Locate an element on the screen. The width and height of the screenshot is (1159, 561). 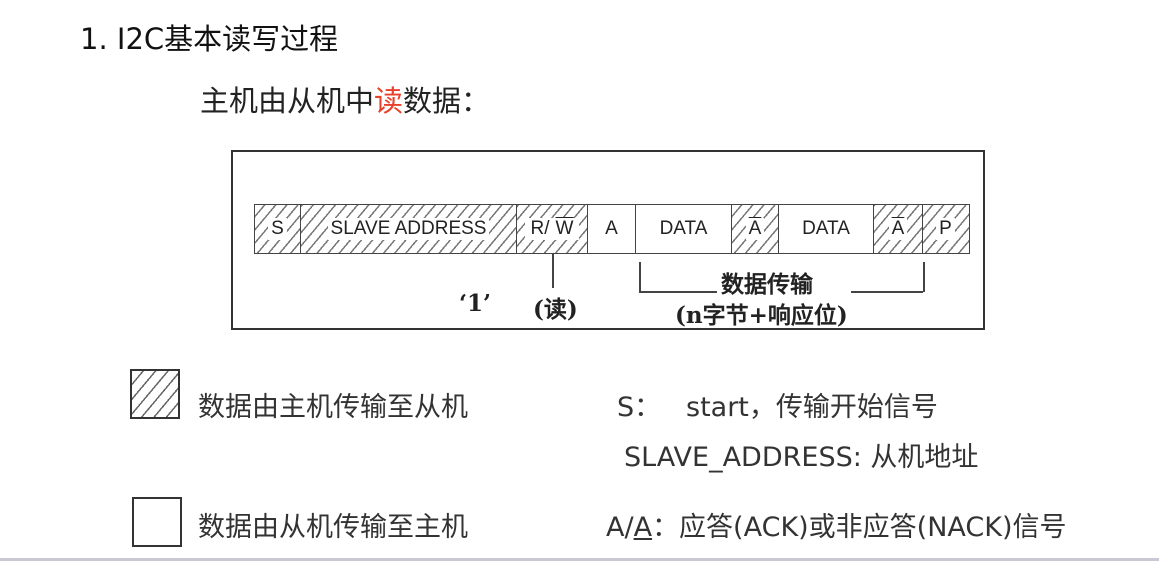
frame-ack-master-1: A is located at coordinates (755, 229).